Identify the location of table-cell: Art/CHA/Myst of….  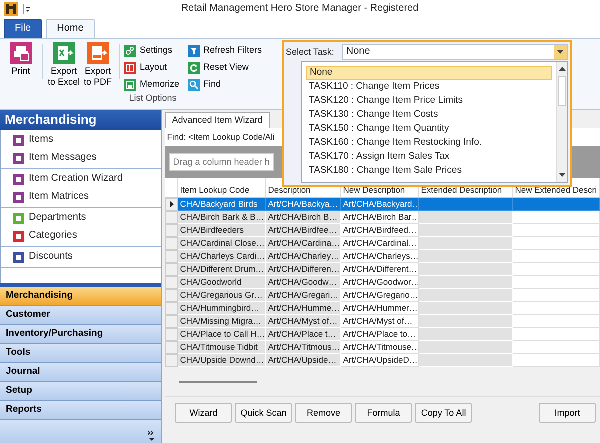
(380, 321).